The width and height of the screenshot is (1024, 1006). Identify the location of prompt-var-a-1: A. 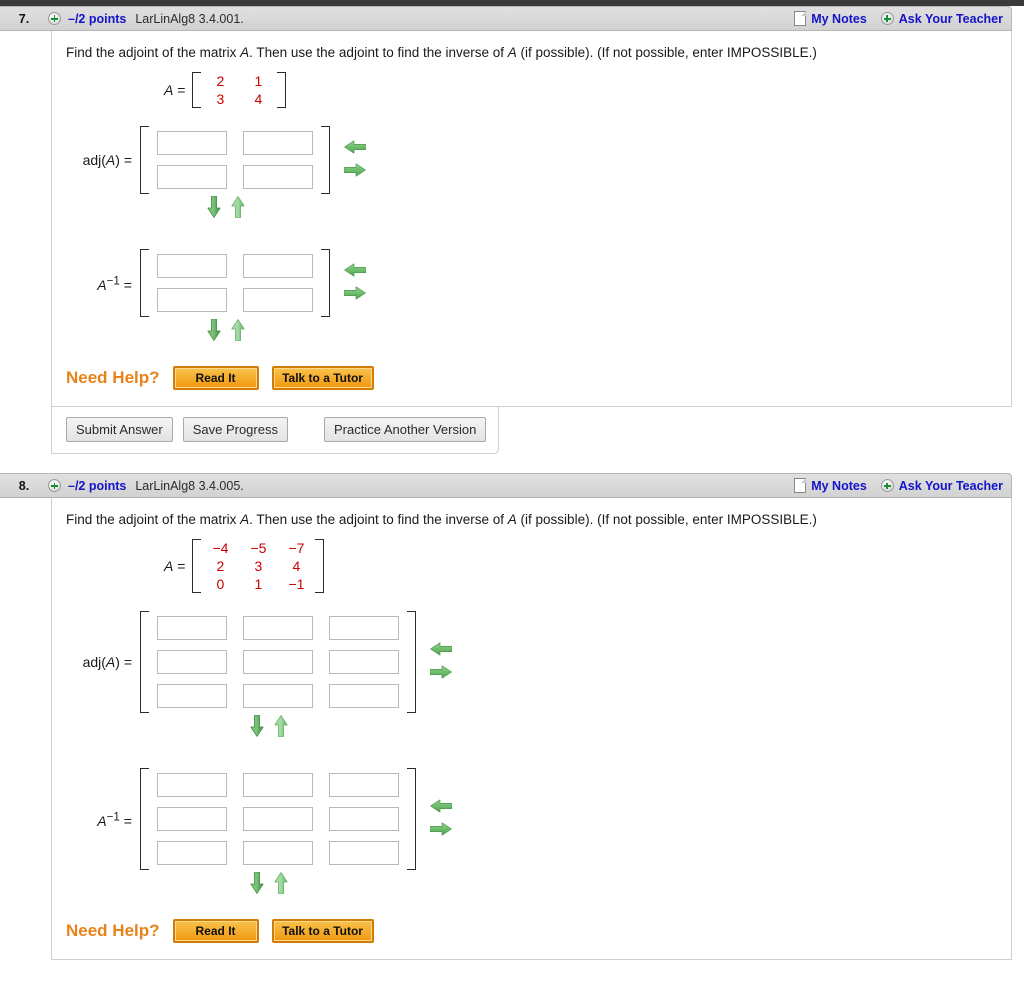
(245, 52).